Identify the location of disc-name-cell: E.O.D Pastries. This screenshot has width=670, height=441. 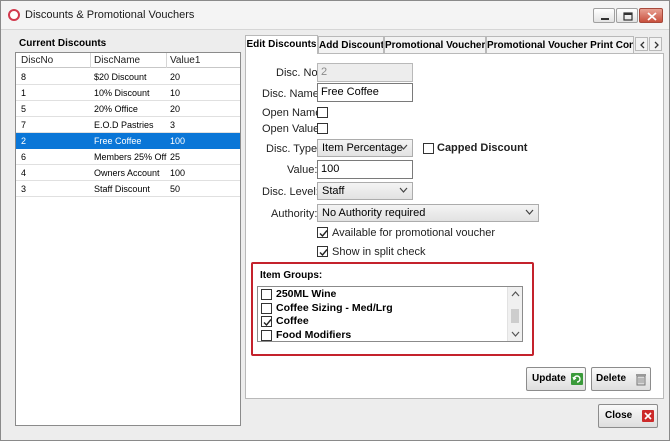
(124, 125).